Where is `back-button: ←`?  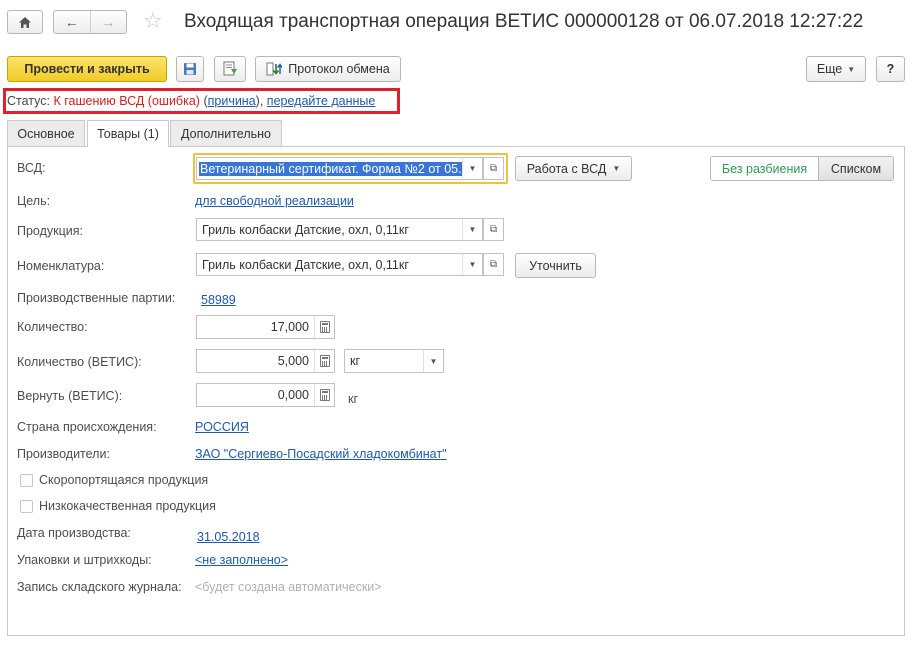 back-button: ← is located at coordinates (72, 22).